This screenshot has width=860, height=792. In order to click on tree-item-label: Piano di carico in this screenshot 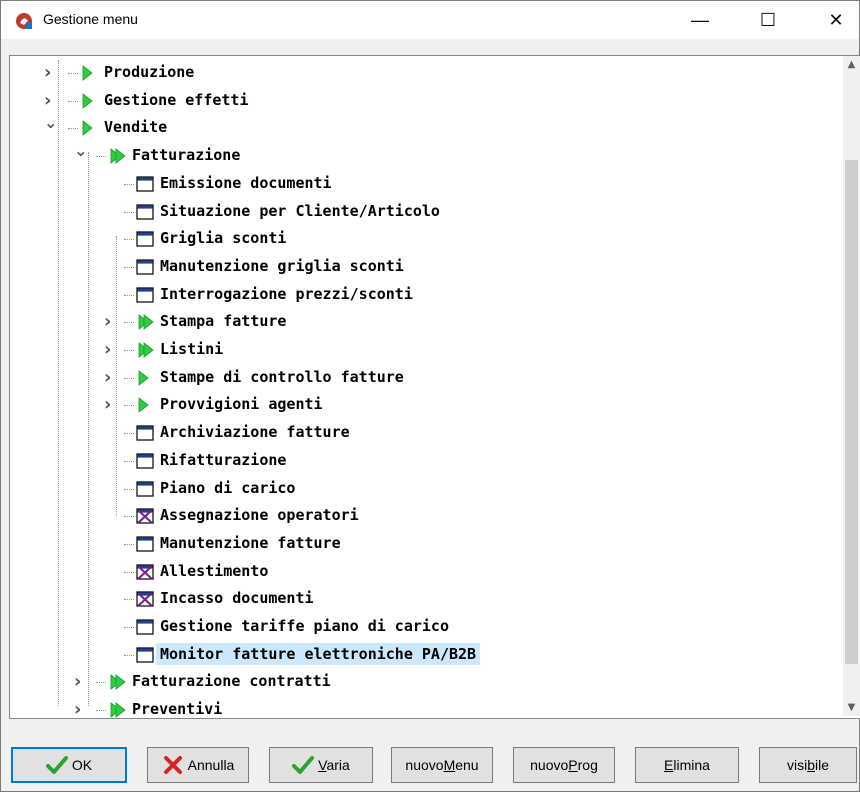, I will do `click(228, 487)`.